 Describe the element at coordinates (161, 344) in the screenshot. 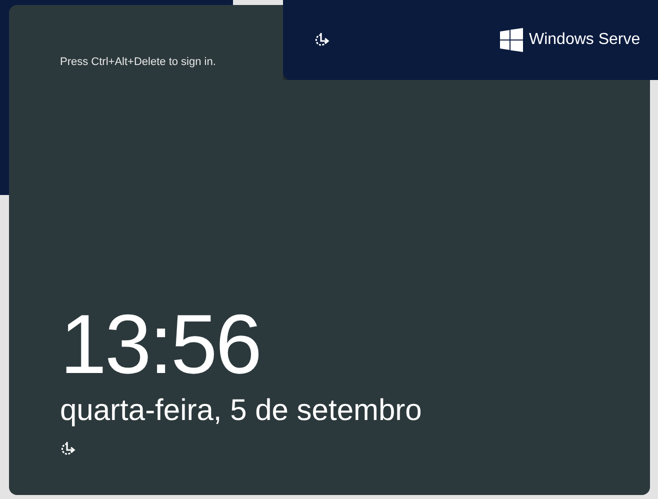

I see `clock-time: 13:56` at that location.